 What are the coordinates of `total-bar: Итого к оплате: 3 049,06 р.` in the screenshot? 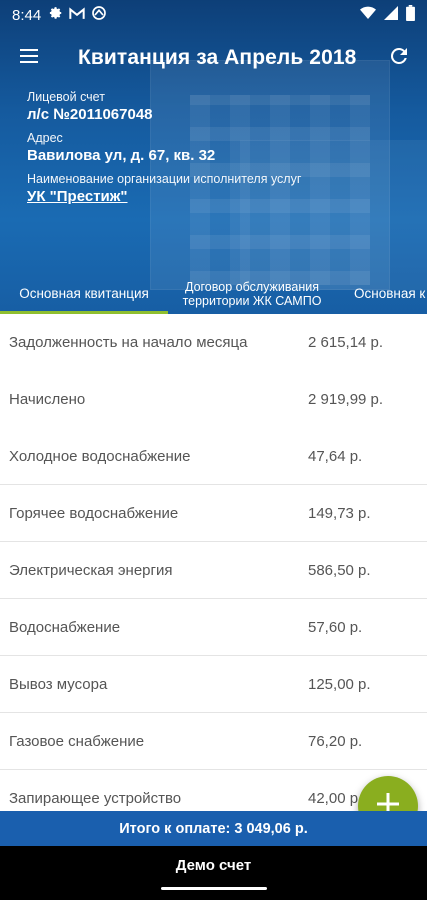 It's located at (213, 828).